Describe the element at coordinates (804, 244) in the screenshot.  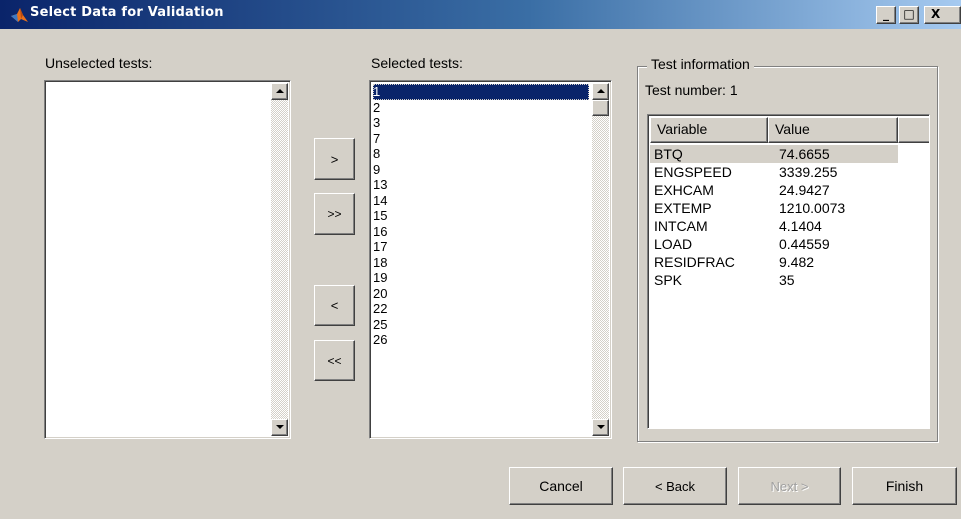
I see `value-cell: 0.44559` at that location.